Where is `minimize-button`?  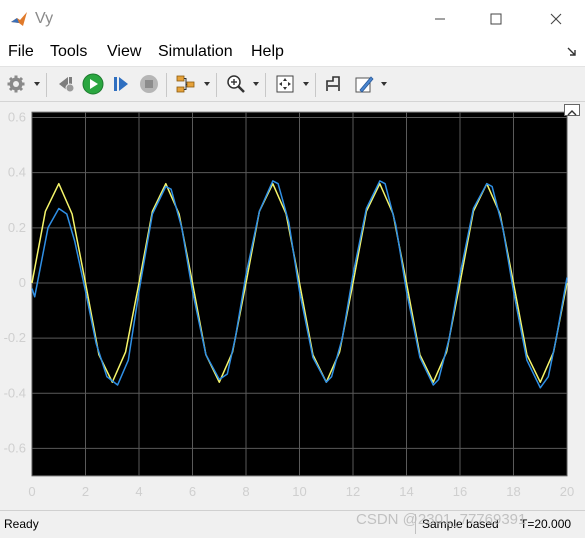 minimize-button is located at coordinates (440, 19).